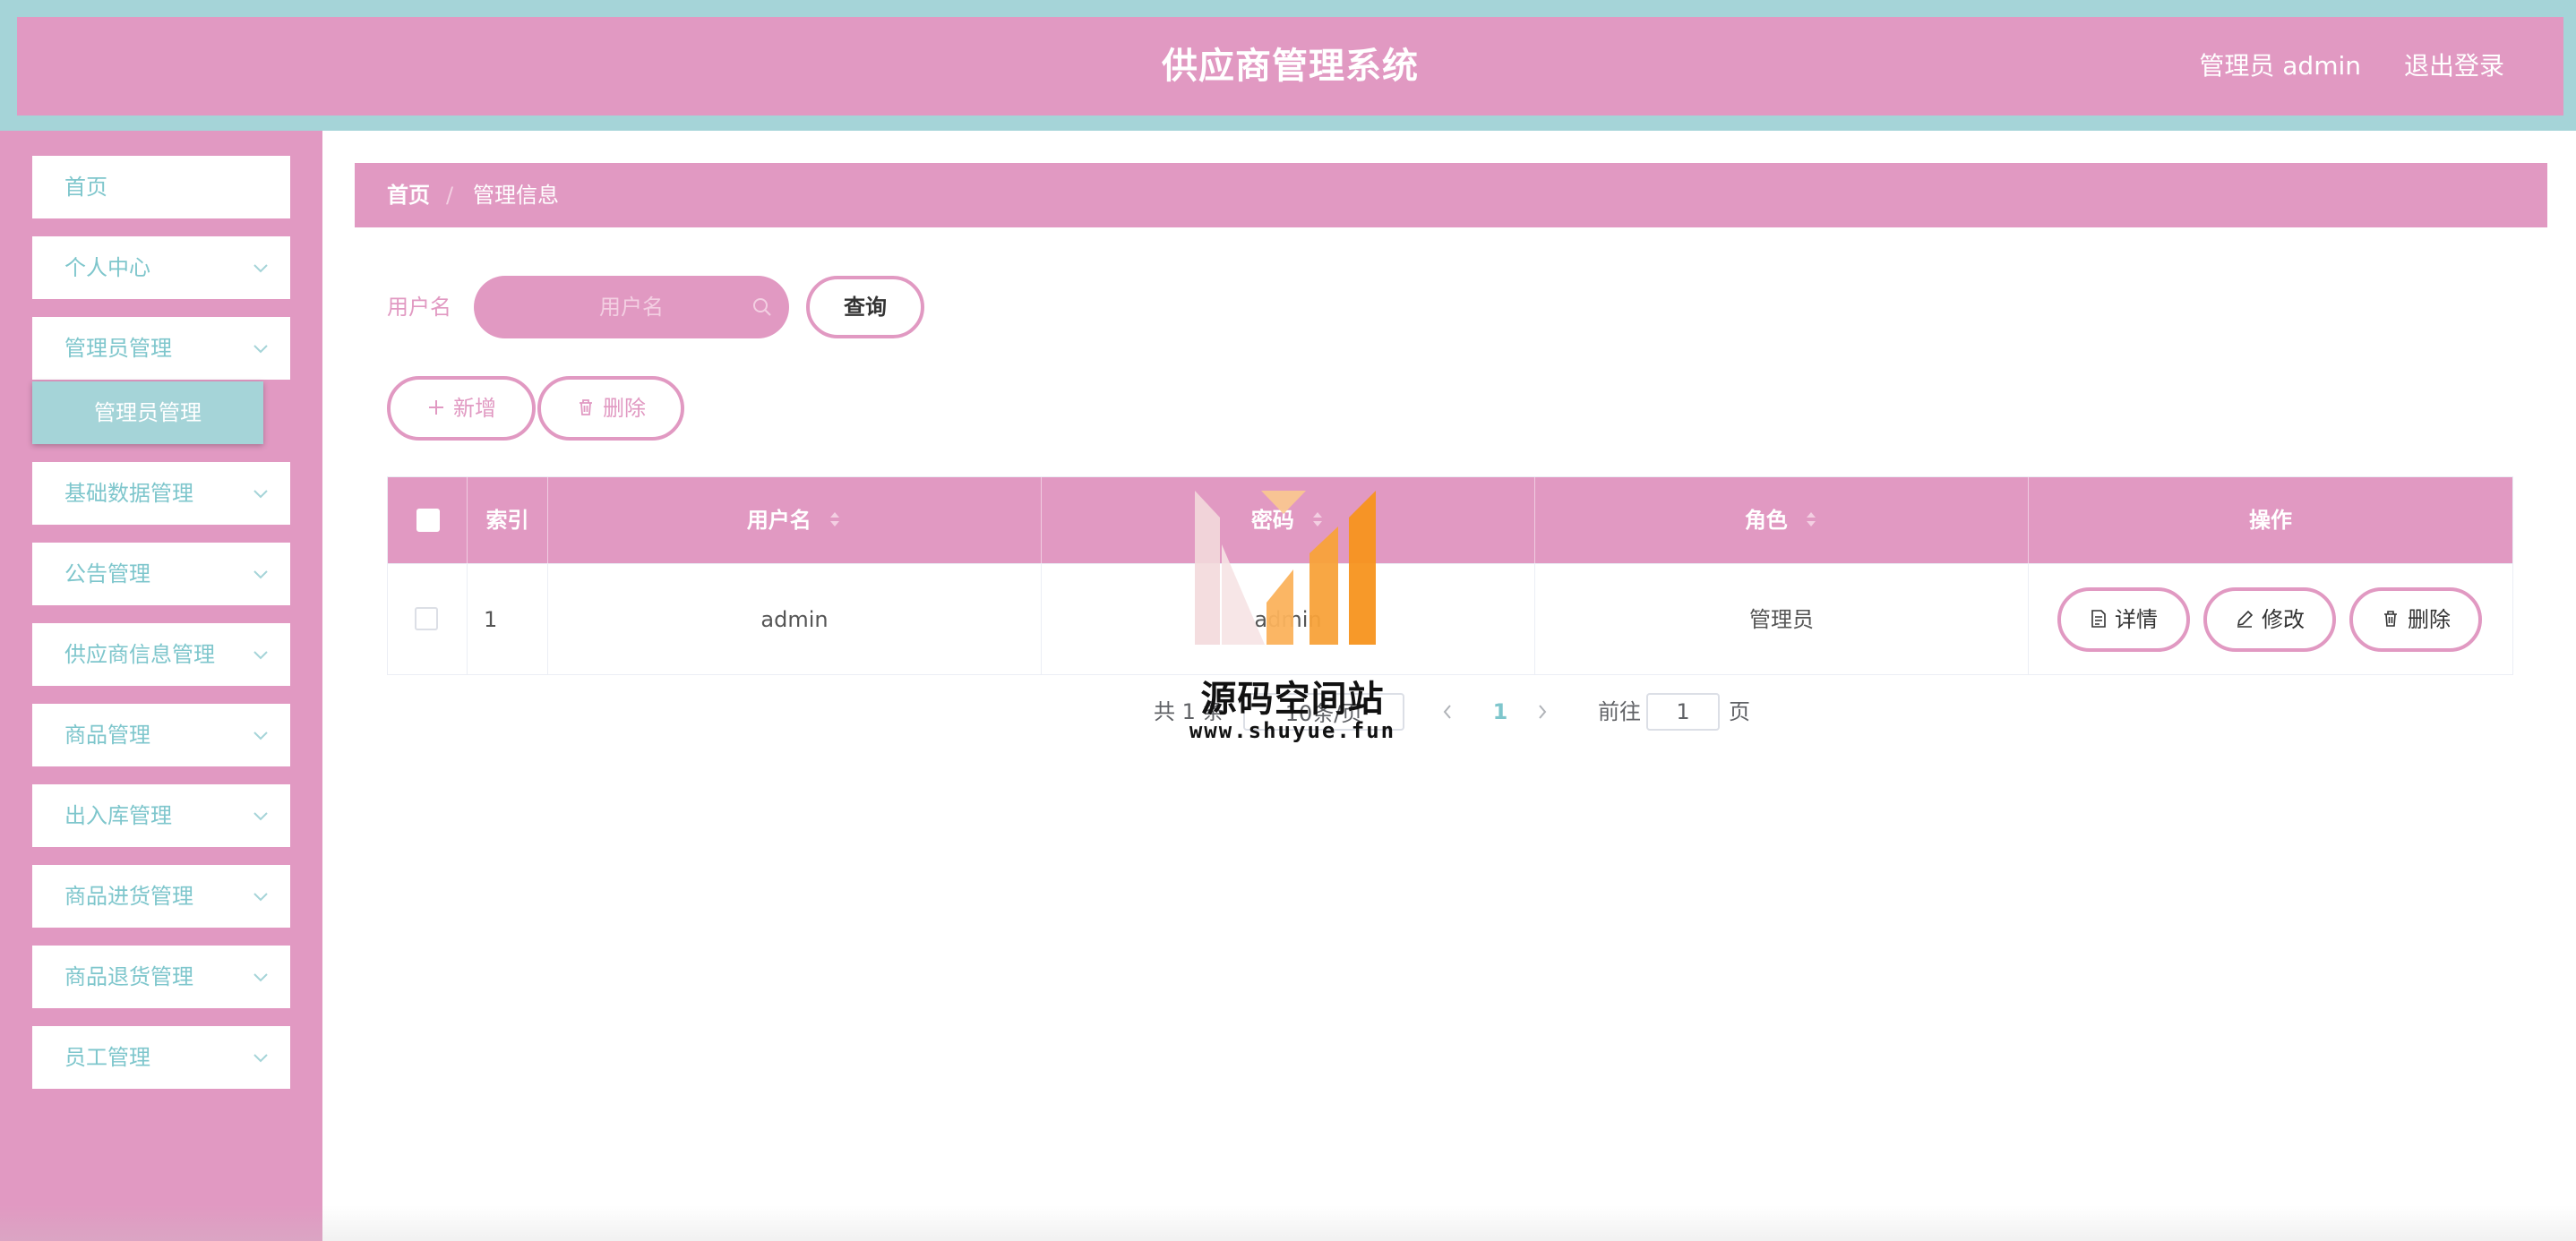 Image resolution: width=2576 pixels, height=1241 pixels. I want to click on cell-index: 1, so click(508, 619).